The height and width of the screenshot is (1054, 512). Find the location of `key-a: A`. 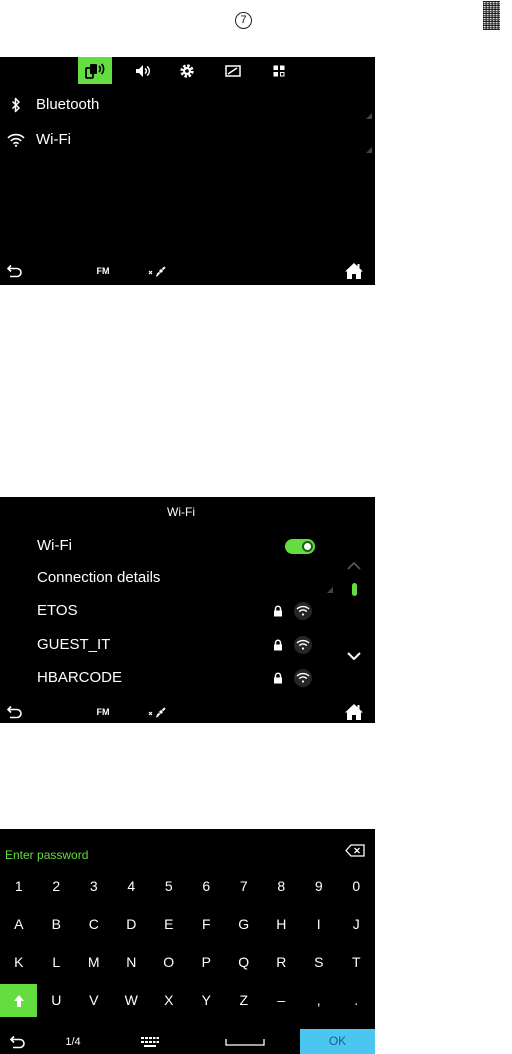

key-a: A is located at coordinates (19, 924).